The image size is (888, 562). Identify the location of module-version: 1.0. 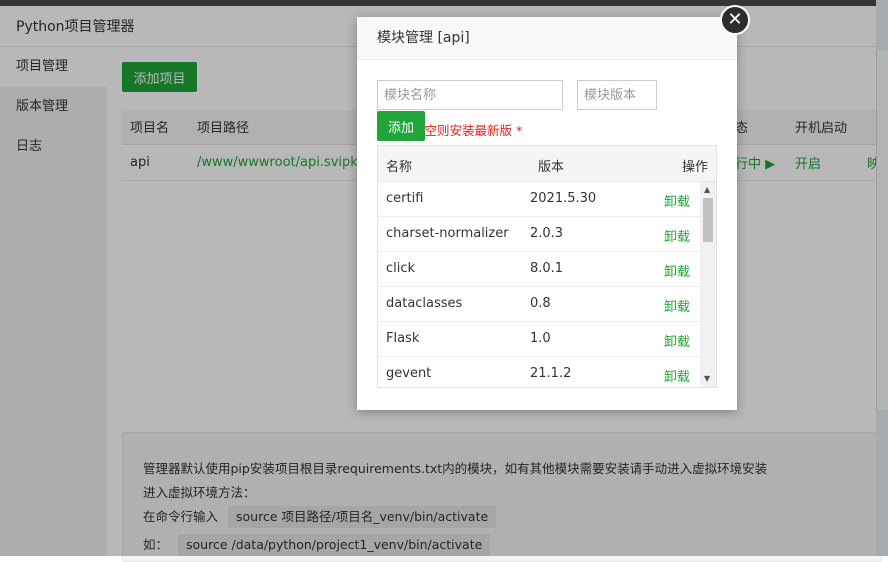
(540, 338).